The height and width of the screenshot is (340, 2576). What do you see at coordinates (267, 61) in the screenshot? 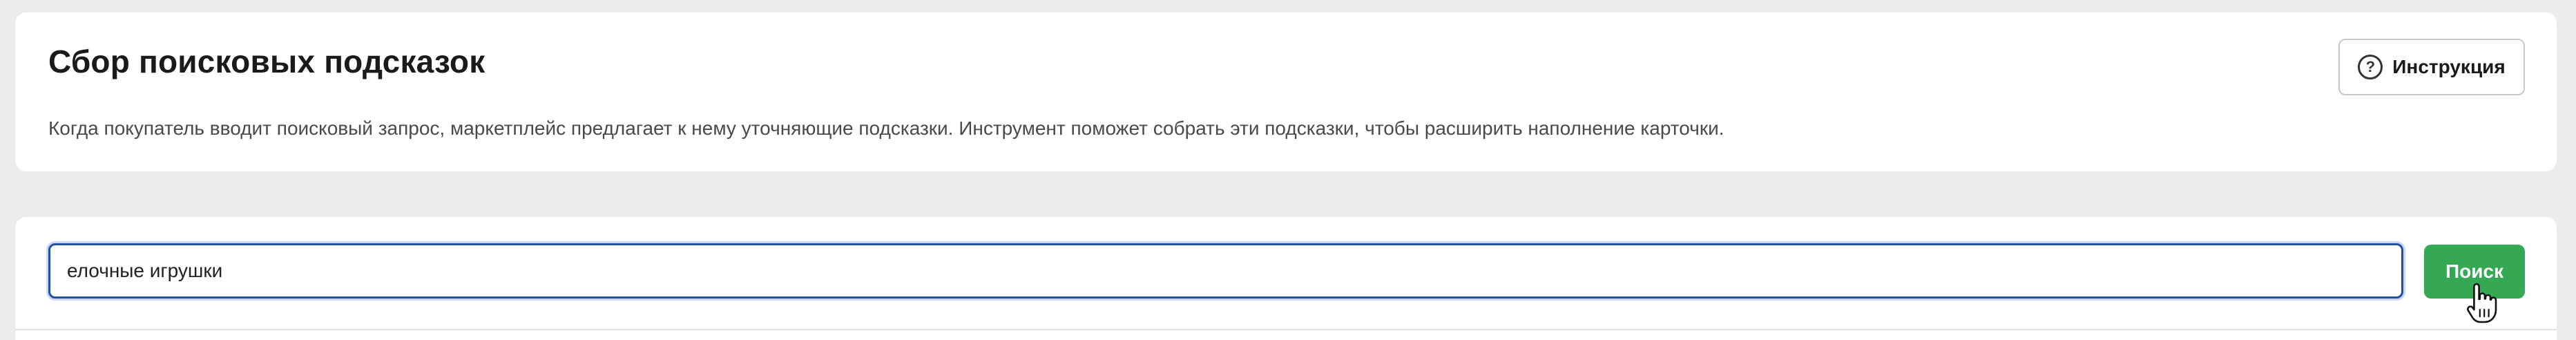
I see `page-title: Сбор поисковых подсказок` at bounding box center [267, 61].